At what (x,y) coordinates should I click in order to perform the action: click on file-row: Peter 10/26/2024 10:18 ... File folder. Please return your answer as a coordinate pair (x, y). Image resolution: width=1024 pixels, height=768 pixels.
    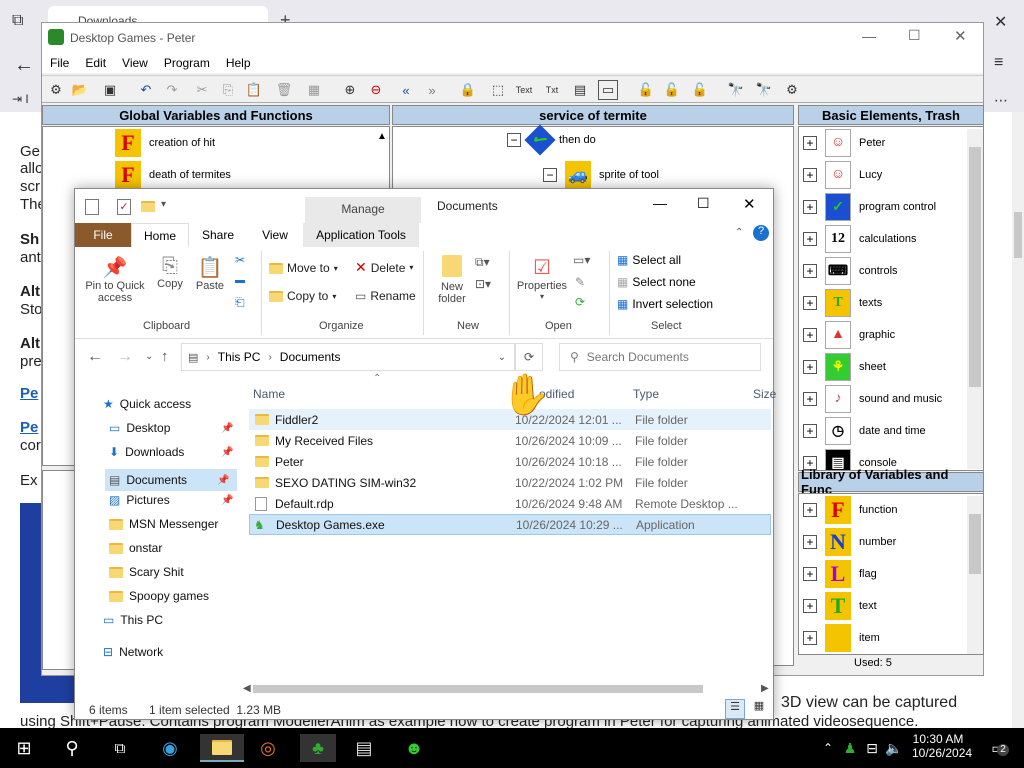
    Looking at the image, I should click on (510, 461).